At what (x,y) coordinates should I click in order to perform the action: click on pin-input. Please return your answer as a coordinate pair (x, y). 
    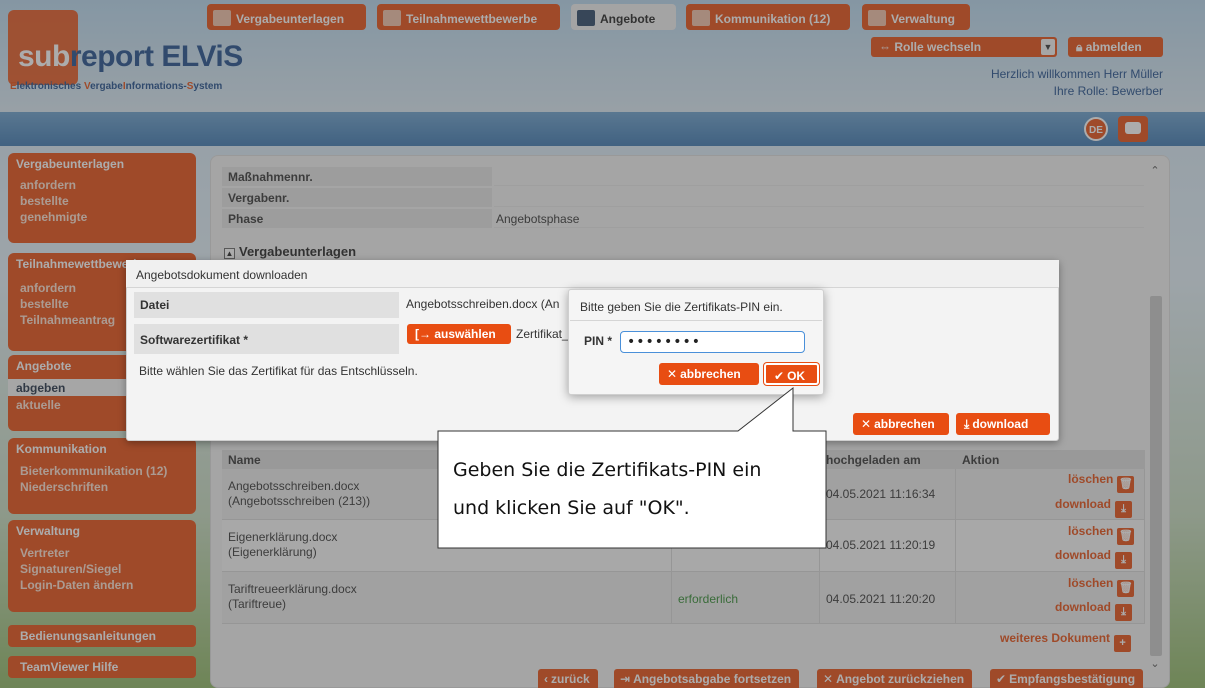
    Looking at the image, I should click on (712, 342).